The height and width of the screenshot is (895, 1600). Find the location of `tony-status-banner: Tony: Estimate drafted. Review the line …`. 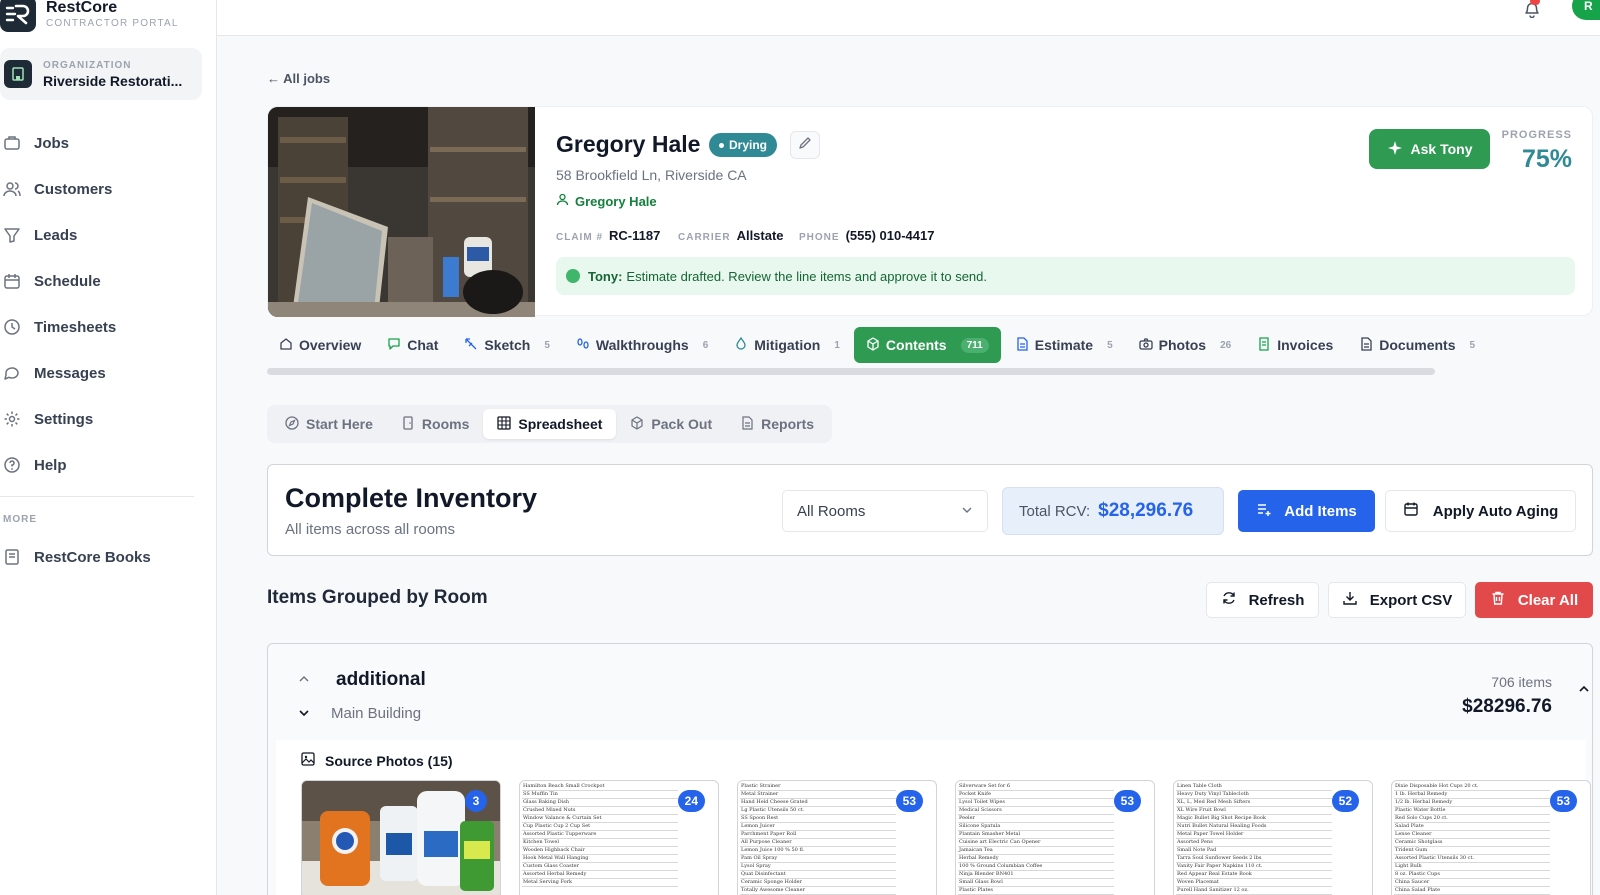

tony-status-banner: Tony: Estimate drafted. Review the line … is located at coordinates (1065, 276).